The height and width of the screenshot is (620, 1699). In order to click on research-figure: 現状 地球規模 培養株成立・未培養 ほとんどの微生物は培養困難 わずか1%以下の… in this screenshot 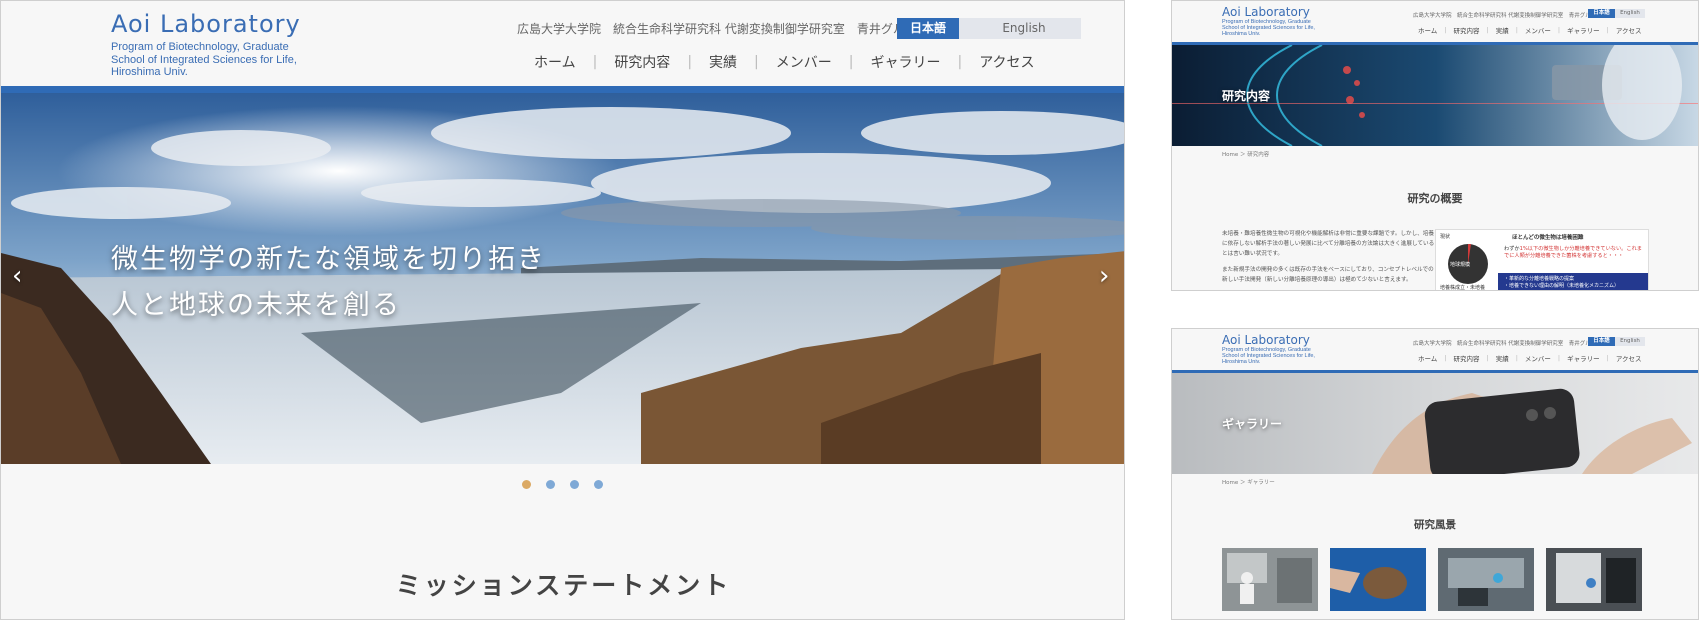, I will do `click(1542, 260)`.